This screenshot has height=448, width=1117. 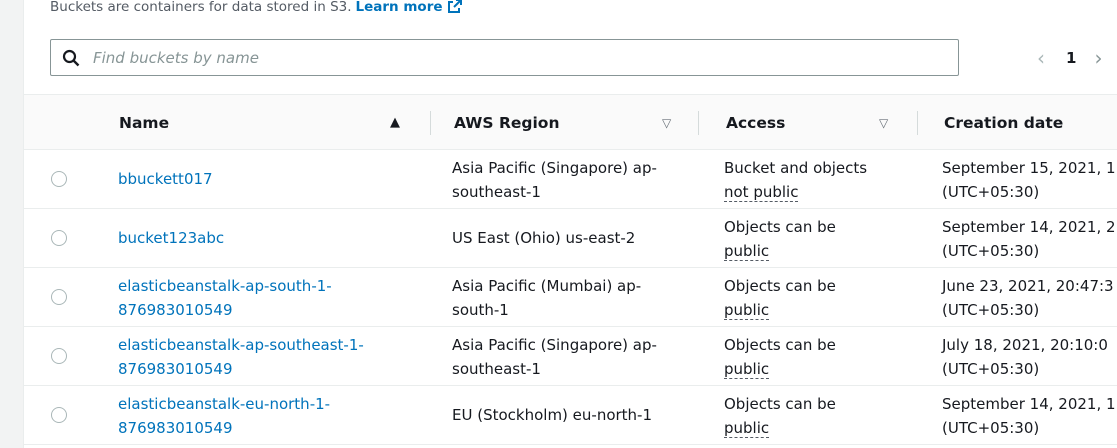 What do you see at coordinates (507, 123) in the screenshot?
I see `column-header-region: AWS Region` at bounding box center [507, 123].